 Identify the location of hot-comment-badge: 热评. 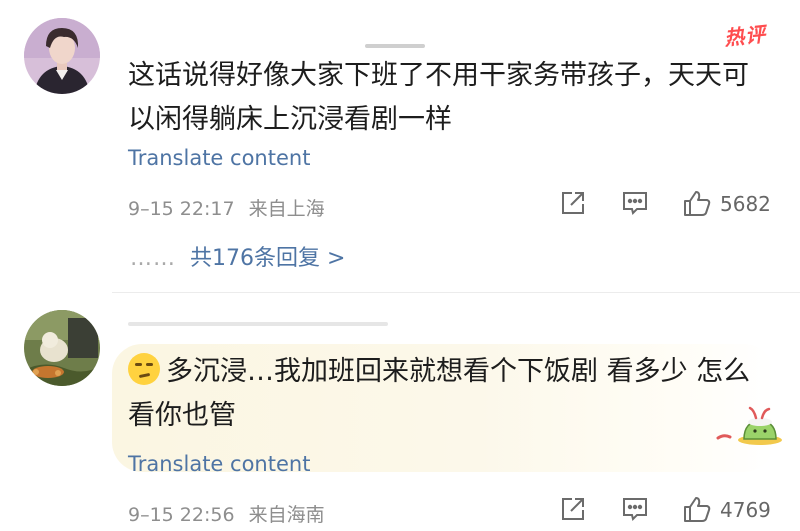
(745, 36).